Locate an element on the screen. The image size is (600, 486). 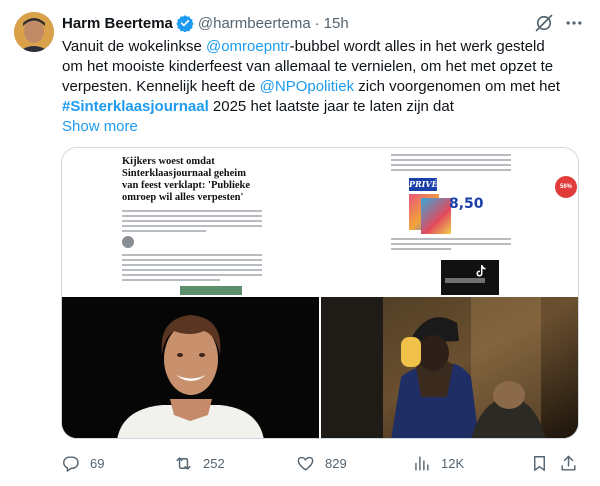
more-options-icon is located at coordinates (574, 23).